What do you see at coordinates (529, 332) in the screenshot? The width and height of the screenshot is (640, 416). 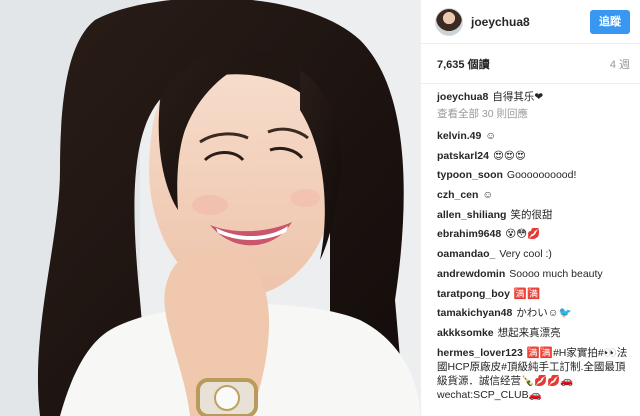 I see `comment-text: 想起来真漂亮` at bounding box center [529, 332].